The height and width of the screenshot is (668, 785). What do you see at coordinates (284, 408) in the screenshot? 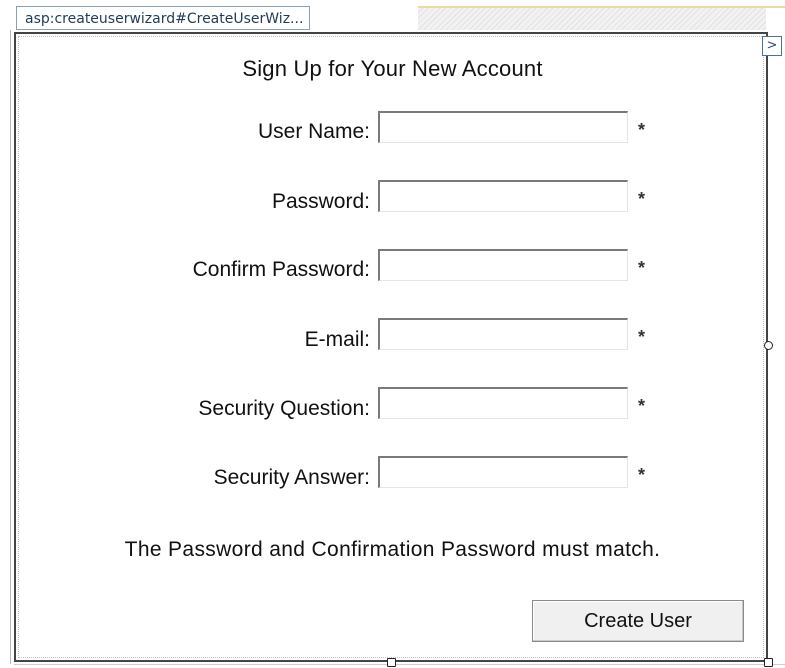
I see `security-question-label: Security Question:` at bounding box center [284, 408].